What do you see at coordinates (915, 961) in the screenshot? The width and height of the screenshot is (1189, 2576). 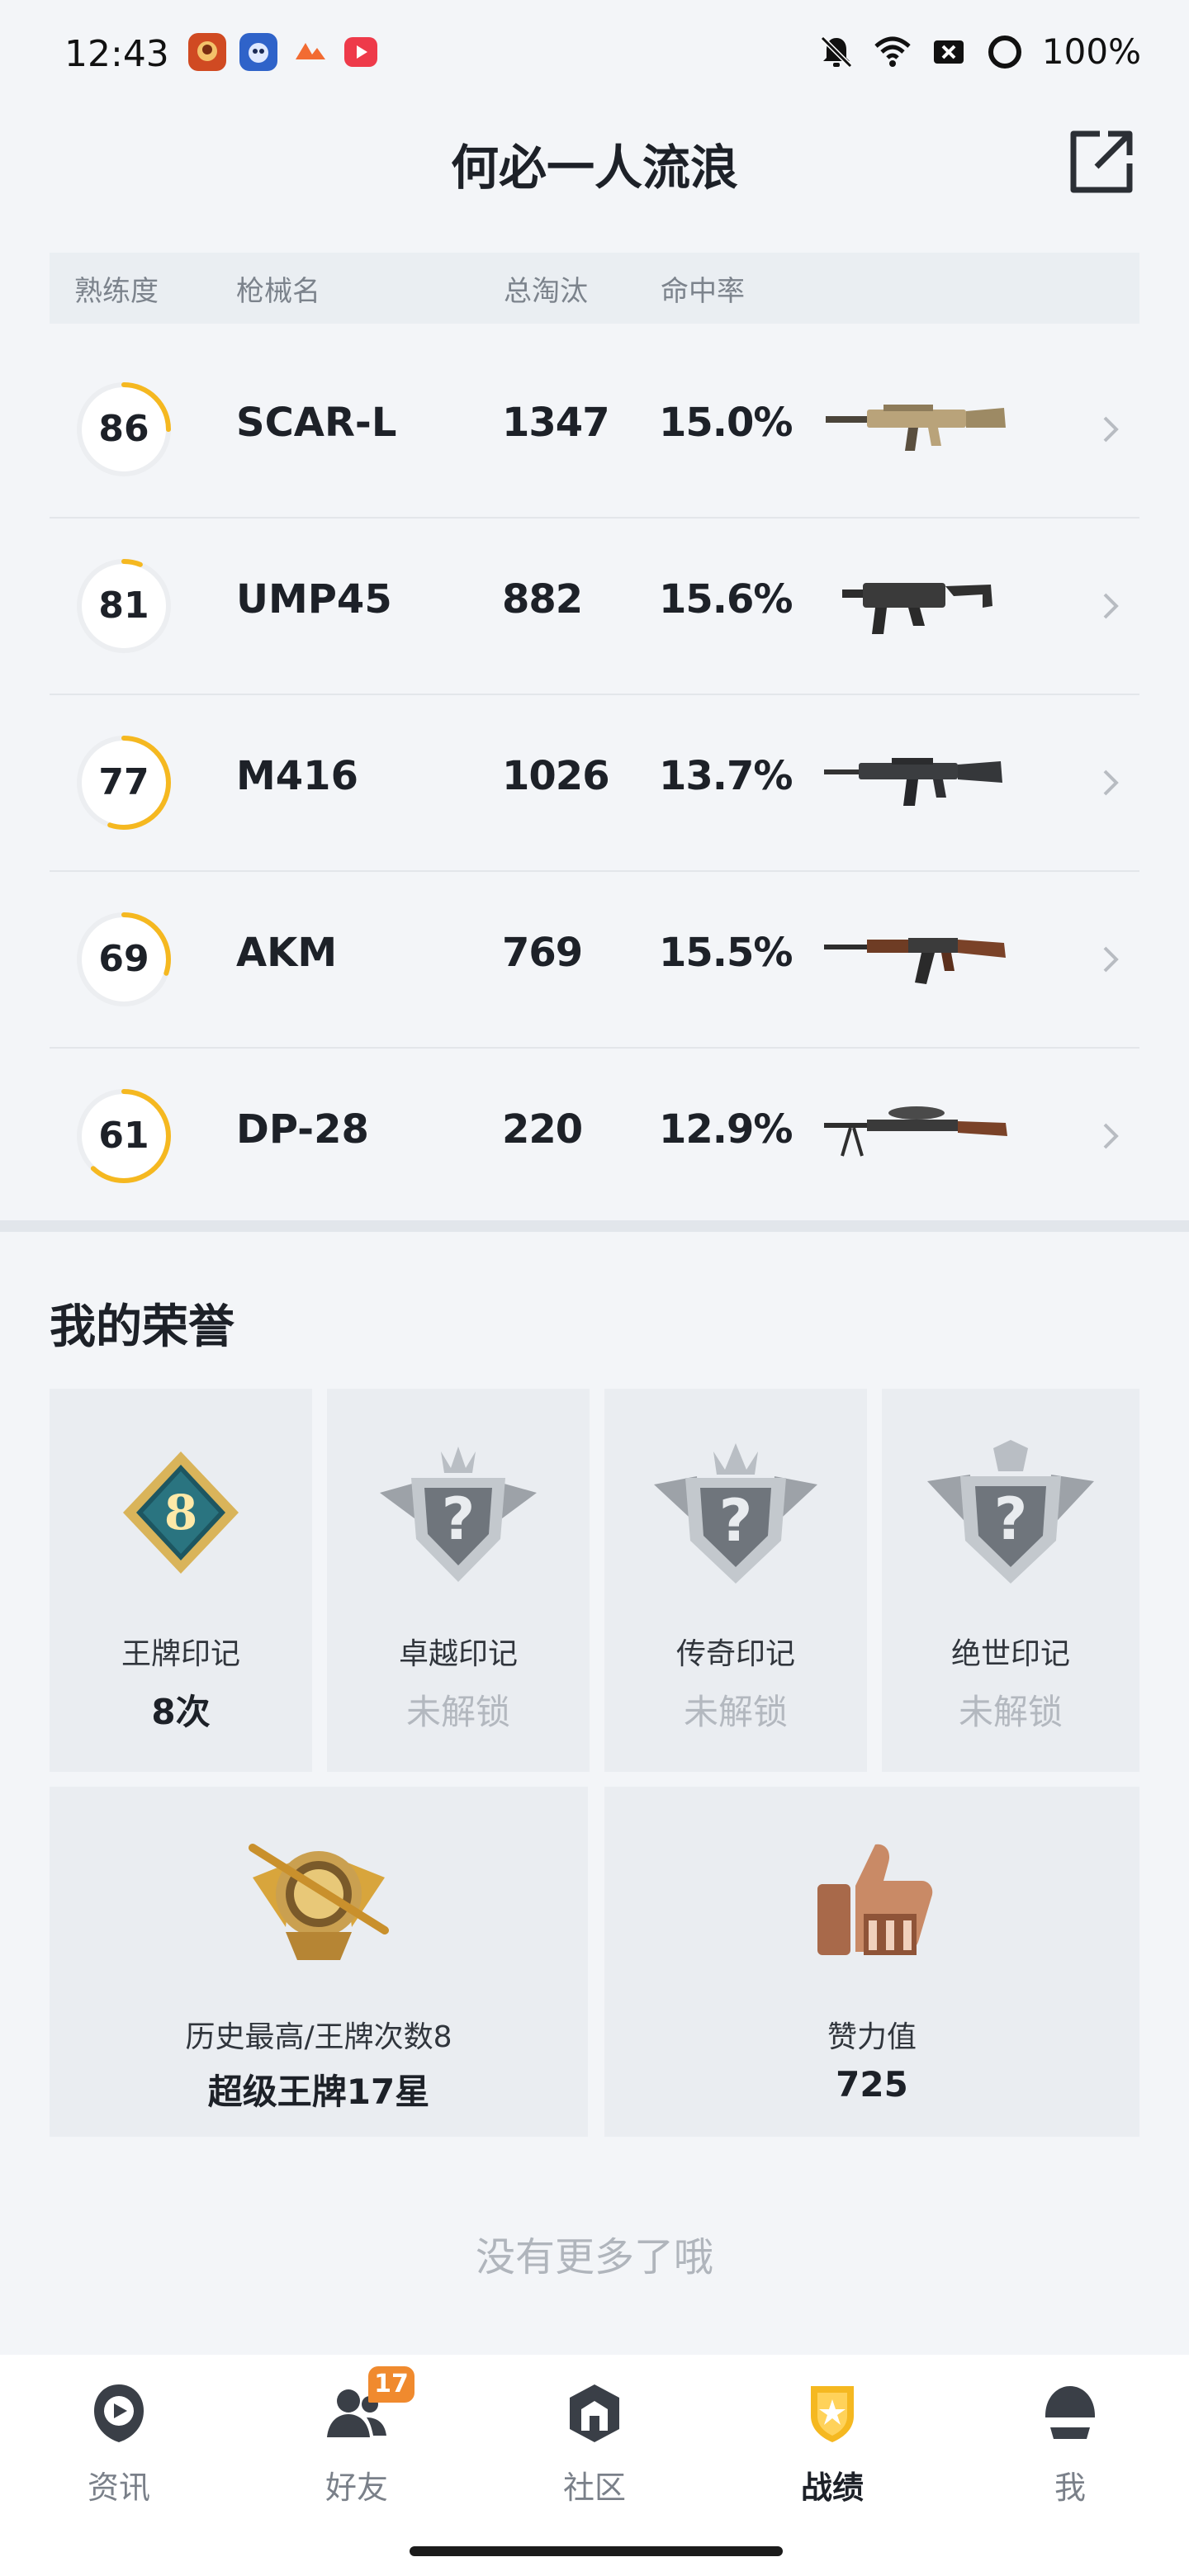 I see `akm-rifle-icon` at bounding box center [915, 961].